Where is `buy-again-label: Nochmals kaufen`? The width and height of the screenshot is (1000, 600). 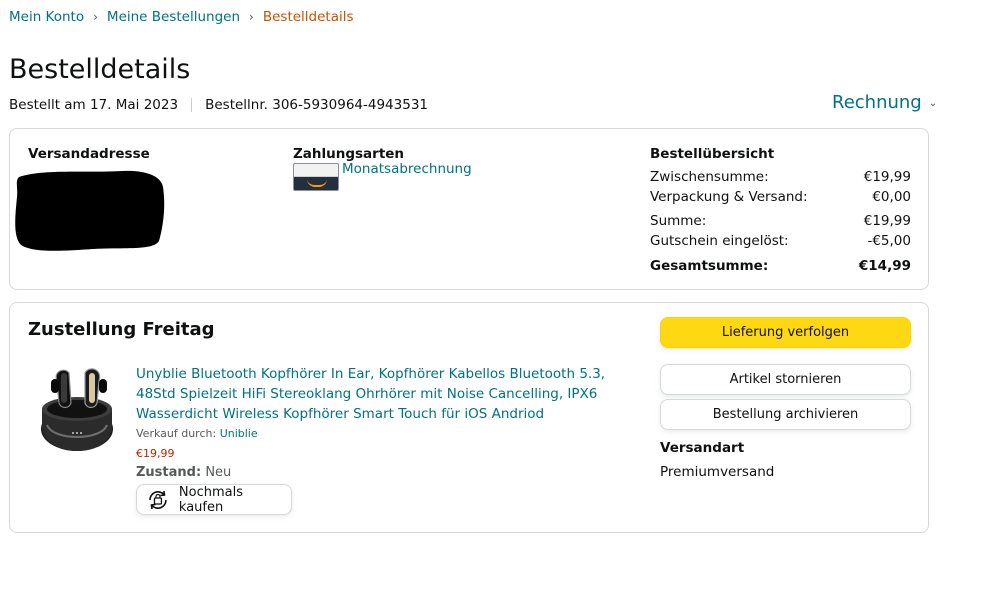 buy-again-label: Nochmals kaufen is located at coordinates (210, 499).